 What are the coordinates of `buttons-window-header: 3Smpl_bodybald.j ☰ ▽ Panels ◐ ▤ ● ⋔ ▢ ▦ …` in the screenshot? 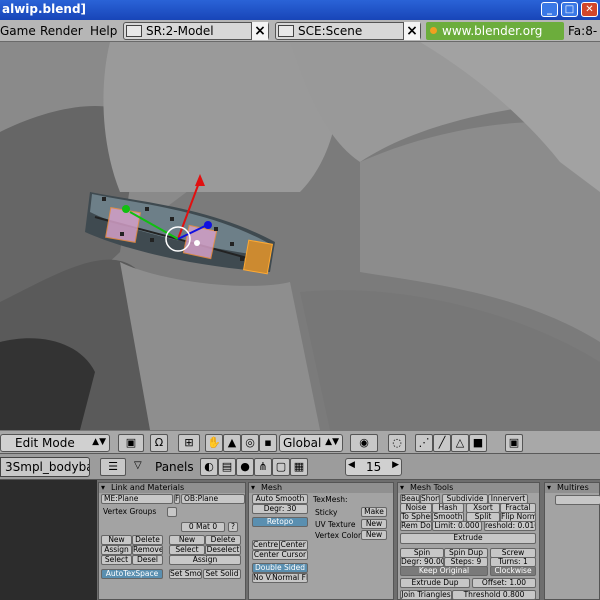 It's located at (300, 467).